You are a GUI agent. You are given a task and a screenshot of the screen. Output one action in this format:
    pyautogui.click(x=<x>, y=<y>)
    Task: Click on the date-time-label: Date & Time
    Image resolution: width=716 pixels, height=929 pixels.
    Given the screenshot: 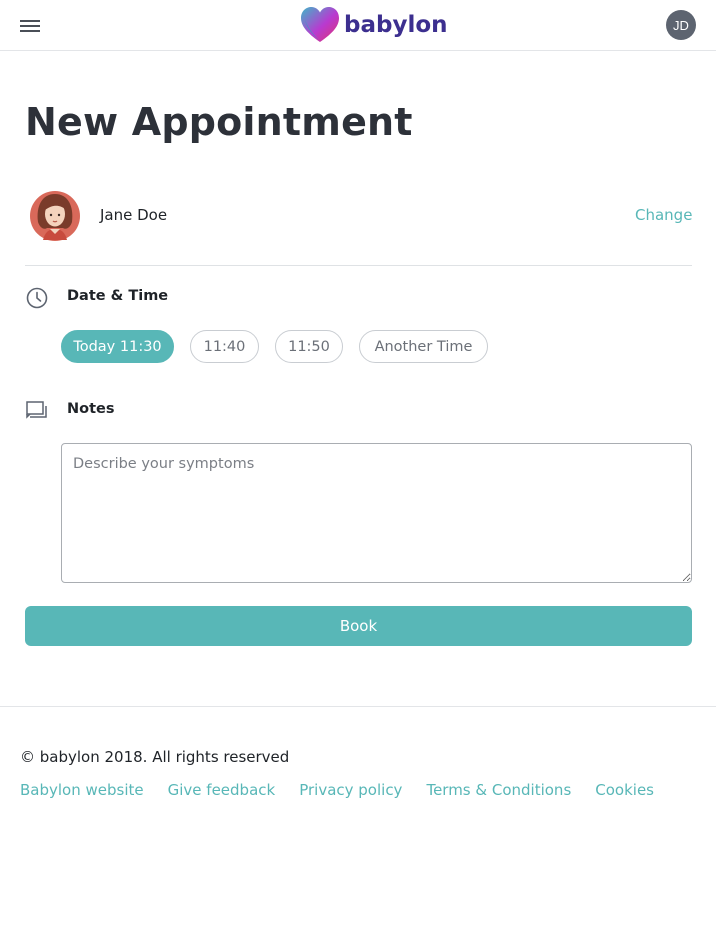 What is the action you would take?
    pyautogui.click(x=118, y=296)
    